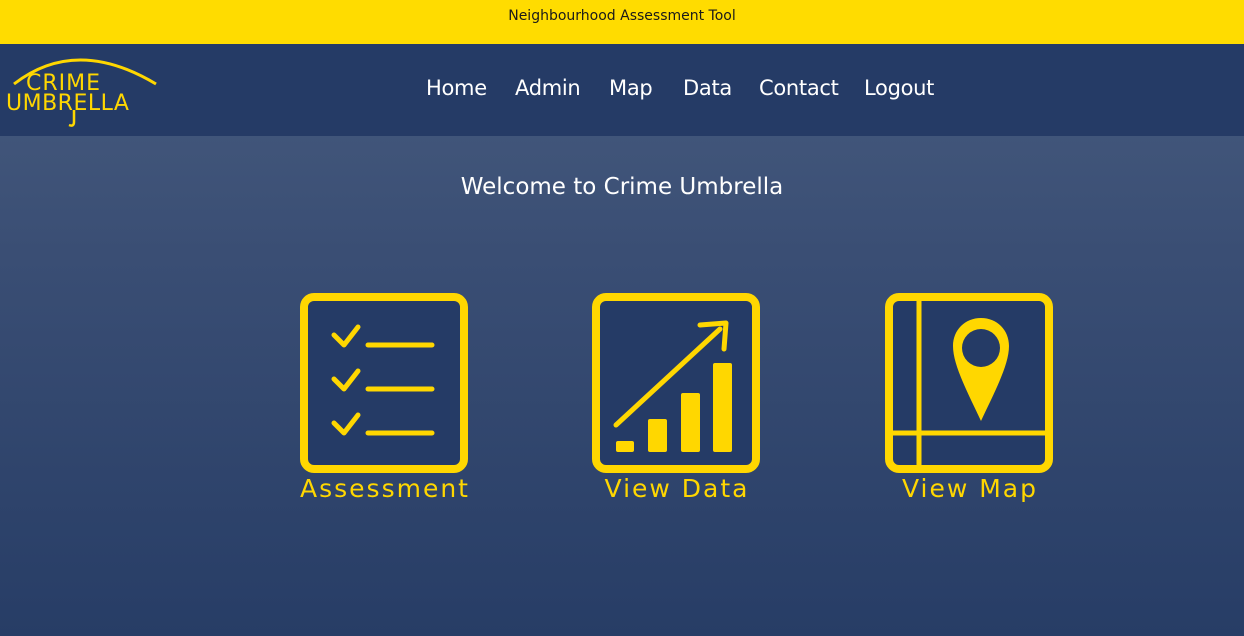 This screenshot has height=636, width=1244. I want to click on assessment-tile: Assessment, so click(385, 401).